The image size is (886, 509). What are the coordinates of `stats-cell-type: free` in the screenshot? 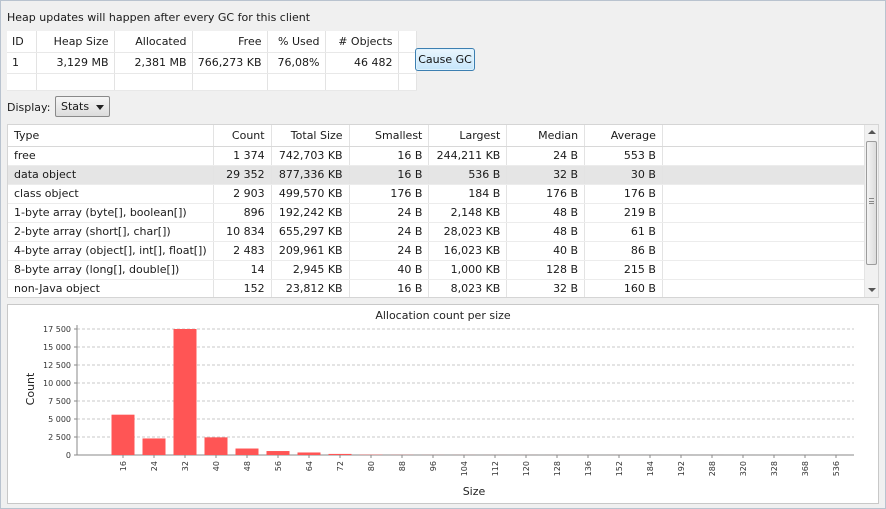 It's located at (111, 156).